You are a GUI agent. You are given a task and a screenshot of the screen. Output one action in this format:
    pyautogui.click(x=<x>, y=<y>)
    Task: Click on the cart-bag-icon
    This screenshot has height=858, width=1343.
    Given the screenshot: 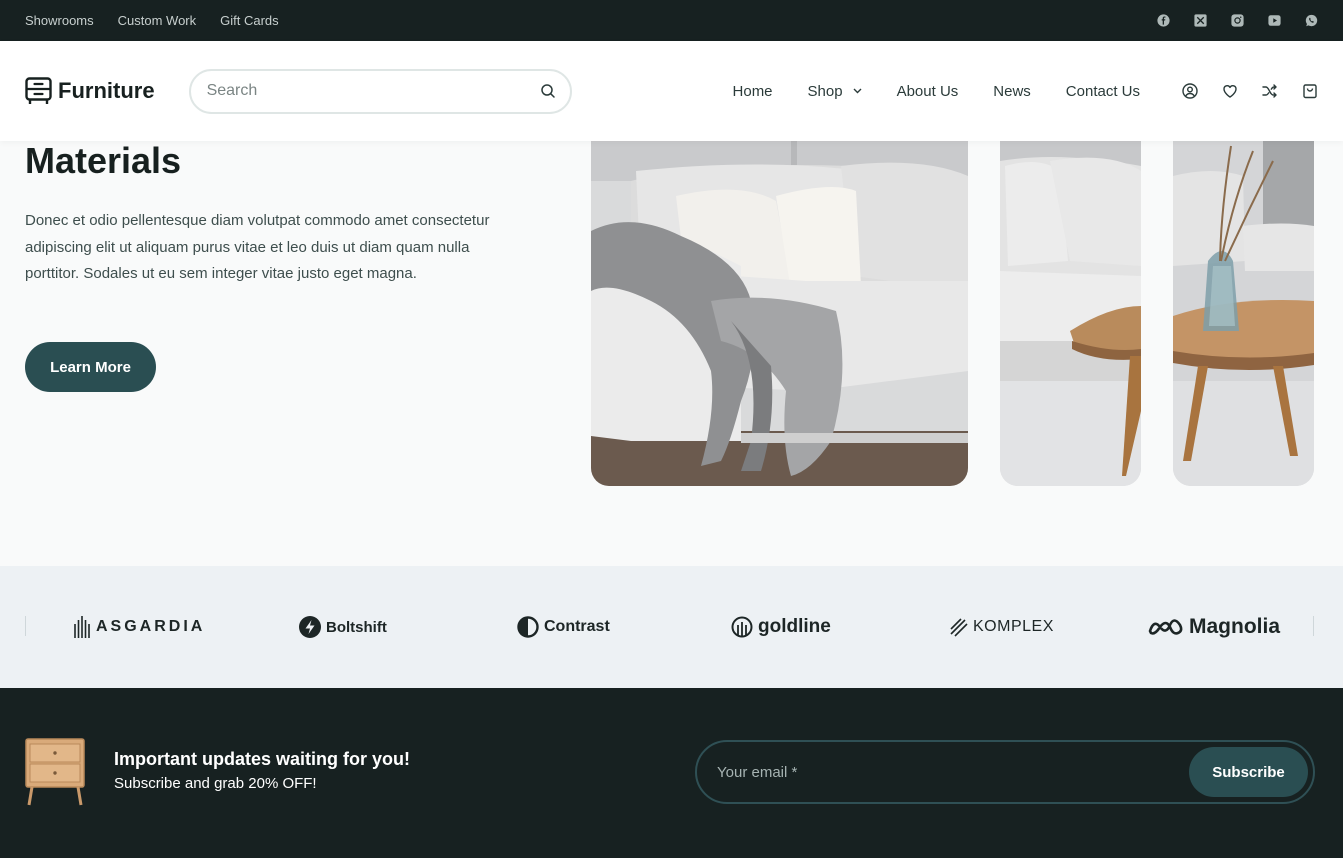 What is the action you would take?
    pyautogui.click(x=1310, y=91)
    